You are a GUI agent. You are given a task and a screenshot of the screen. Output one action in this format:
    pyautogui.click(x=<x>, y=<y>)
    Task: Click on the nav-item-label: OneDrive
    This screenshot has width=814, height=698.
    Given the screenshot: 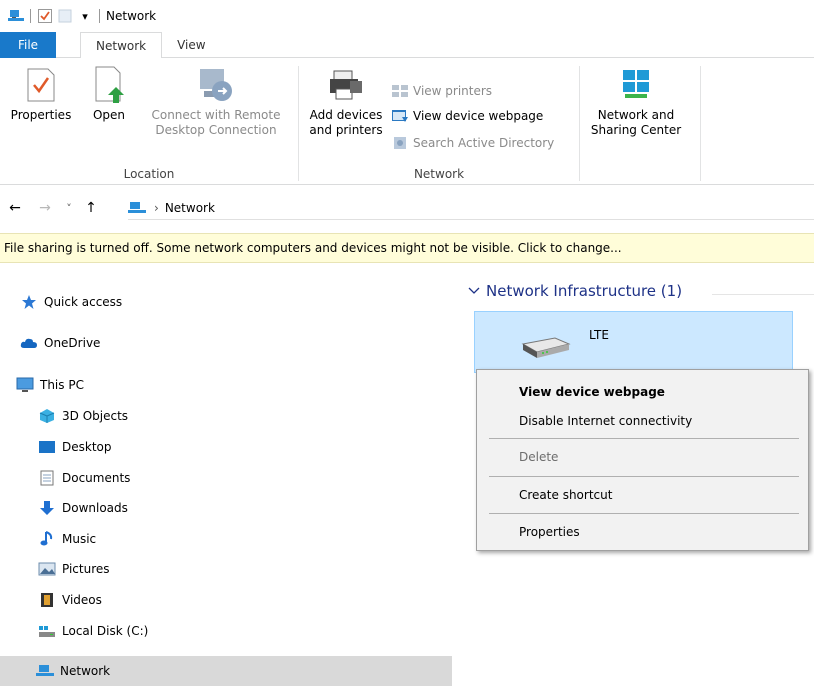 What is the action you would take?
    pyautogui.click(x=72, y=343)
    